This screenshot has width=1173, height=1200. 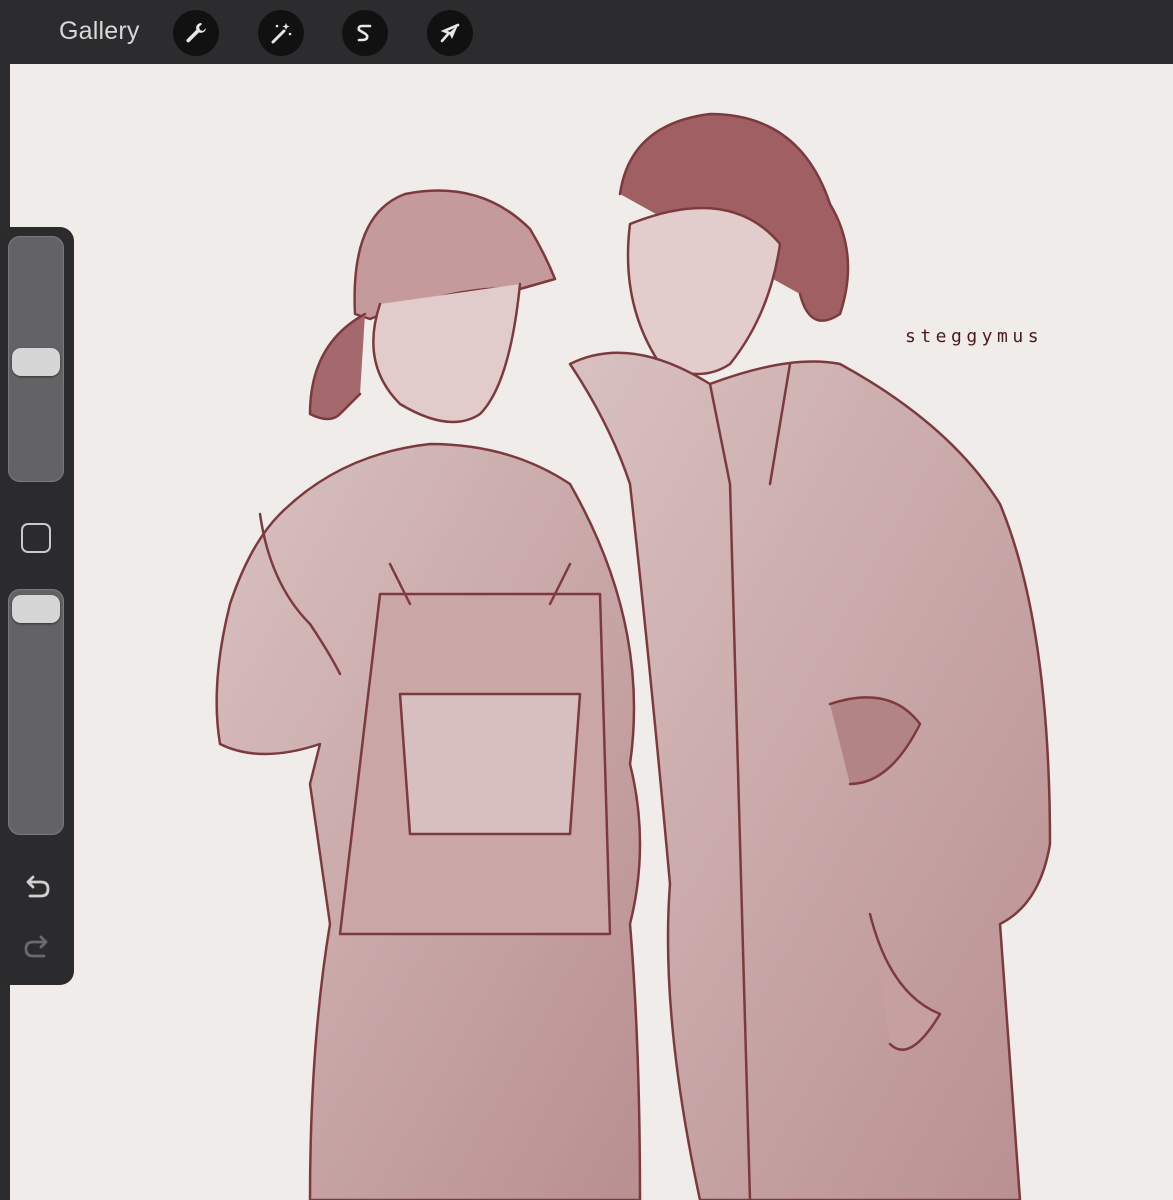 I want to click on brush-size-thumb, so click(x=36, y=362).